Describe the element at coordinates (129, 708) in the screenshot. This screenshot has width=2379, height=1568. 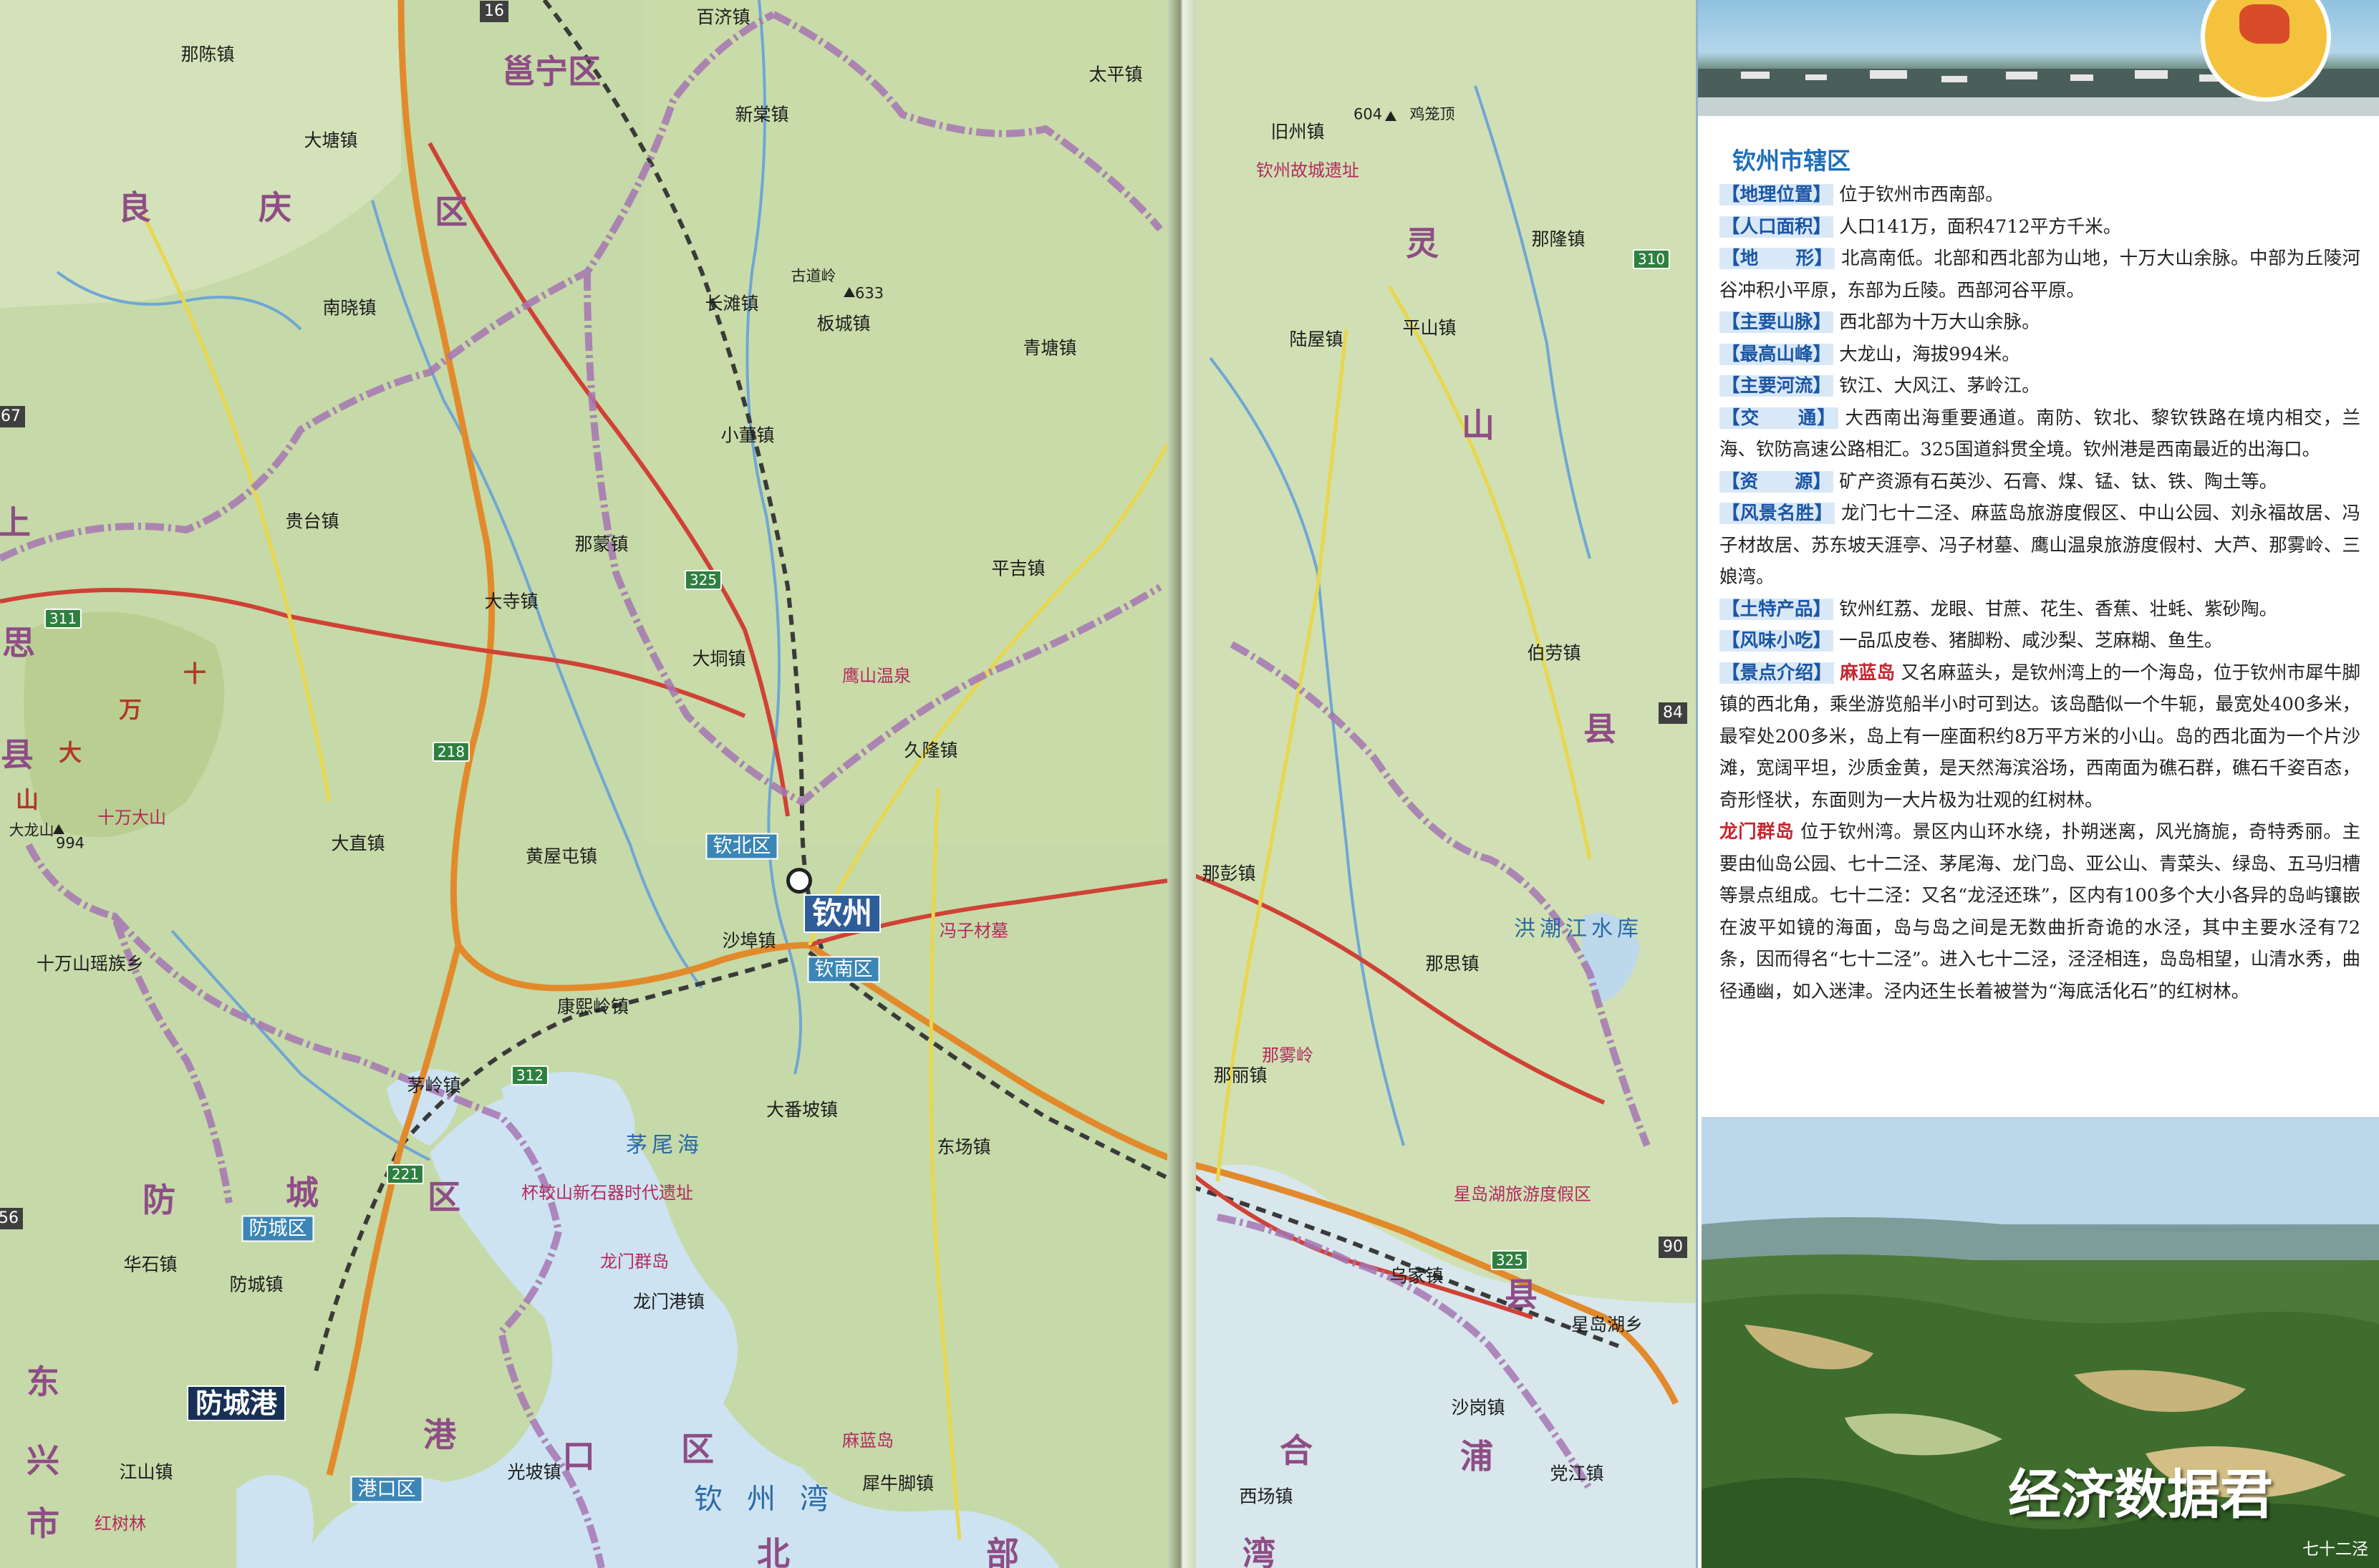
I see `range-label: 万` at that location.